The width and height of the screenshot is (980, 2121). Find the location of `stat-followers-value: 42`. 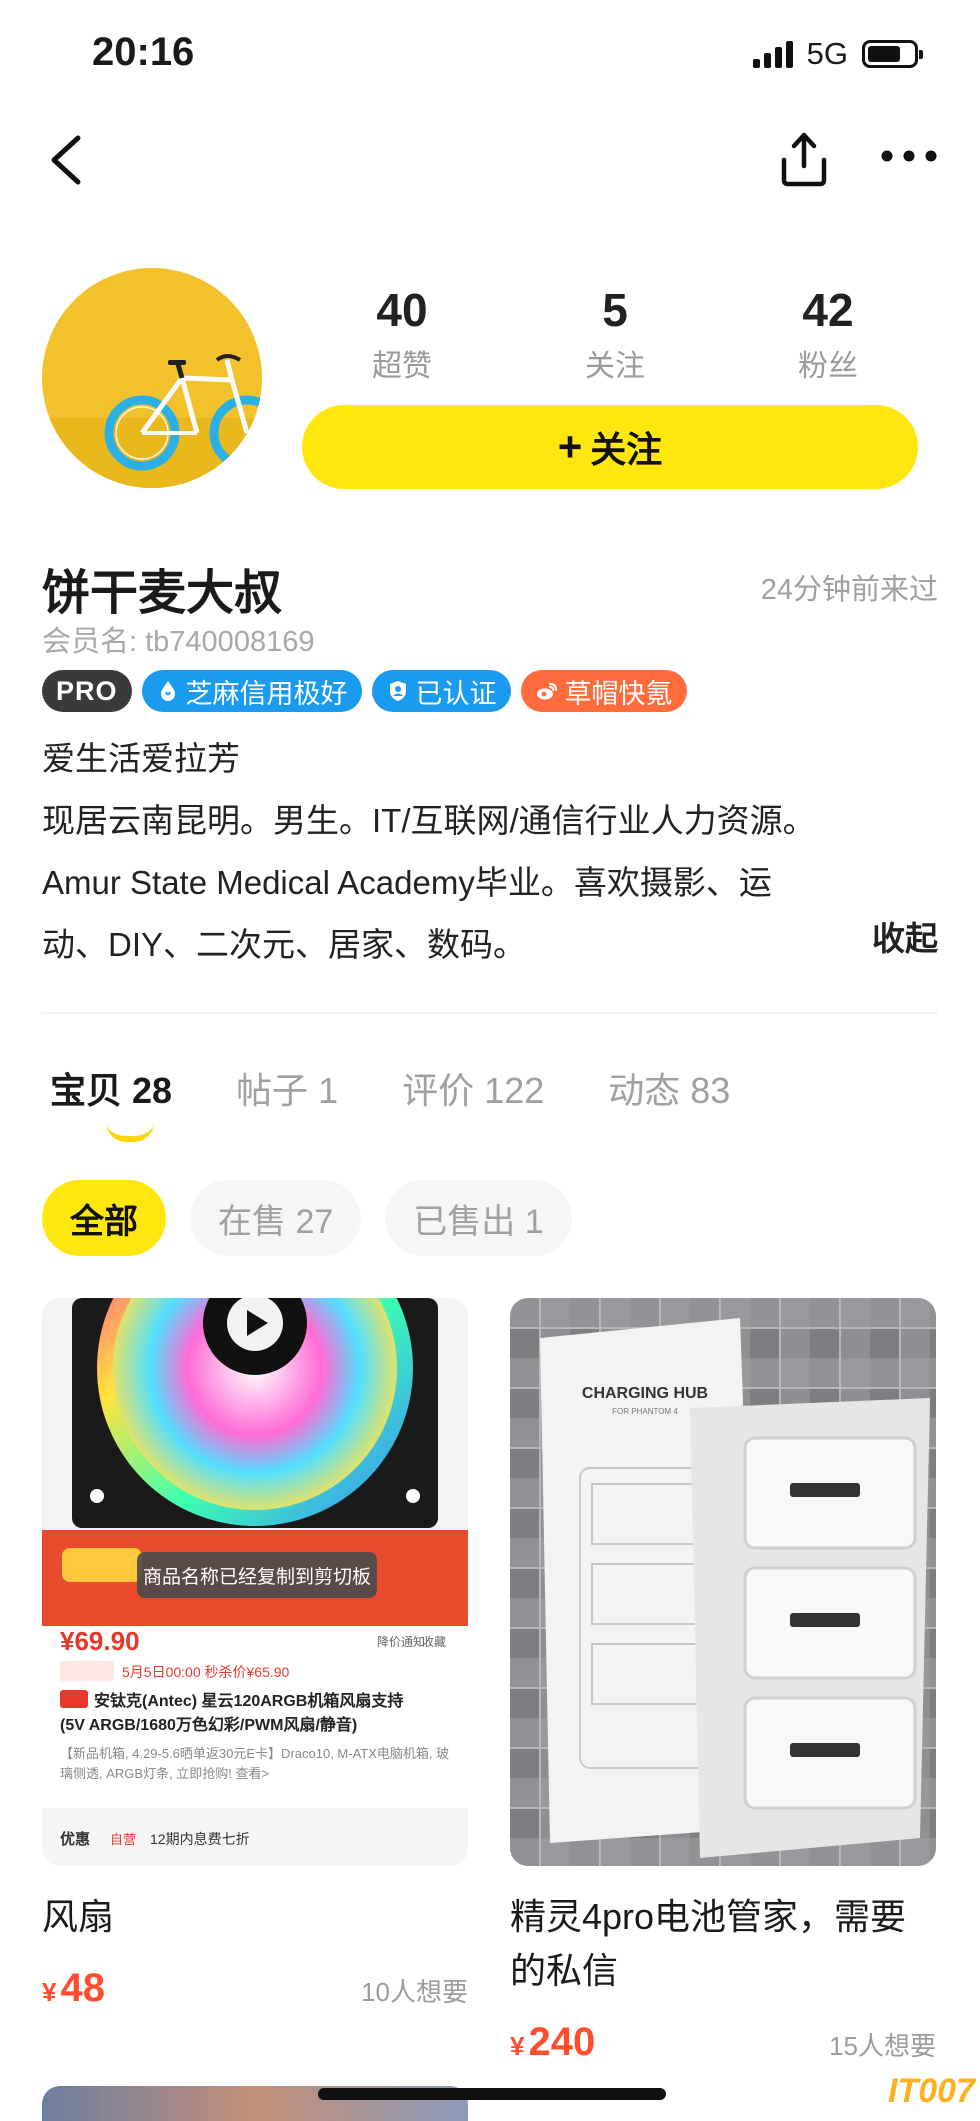

stat-followers-value: 42 is located at coordinates (828, 310).